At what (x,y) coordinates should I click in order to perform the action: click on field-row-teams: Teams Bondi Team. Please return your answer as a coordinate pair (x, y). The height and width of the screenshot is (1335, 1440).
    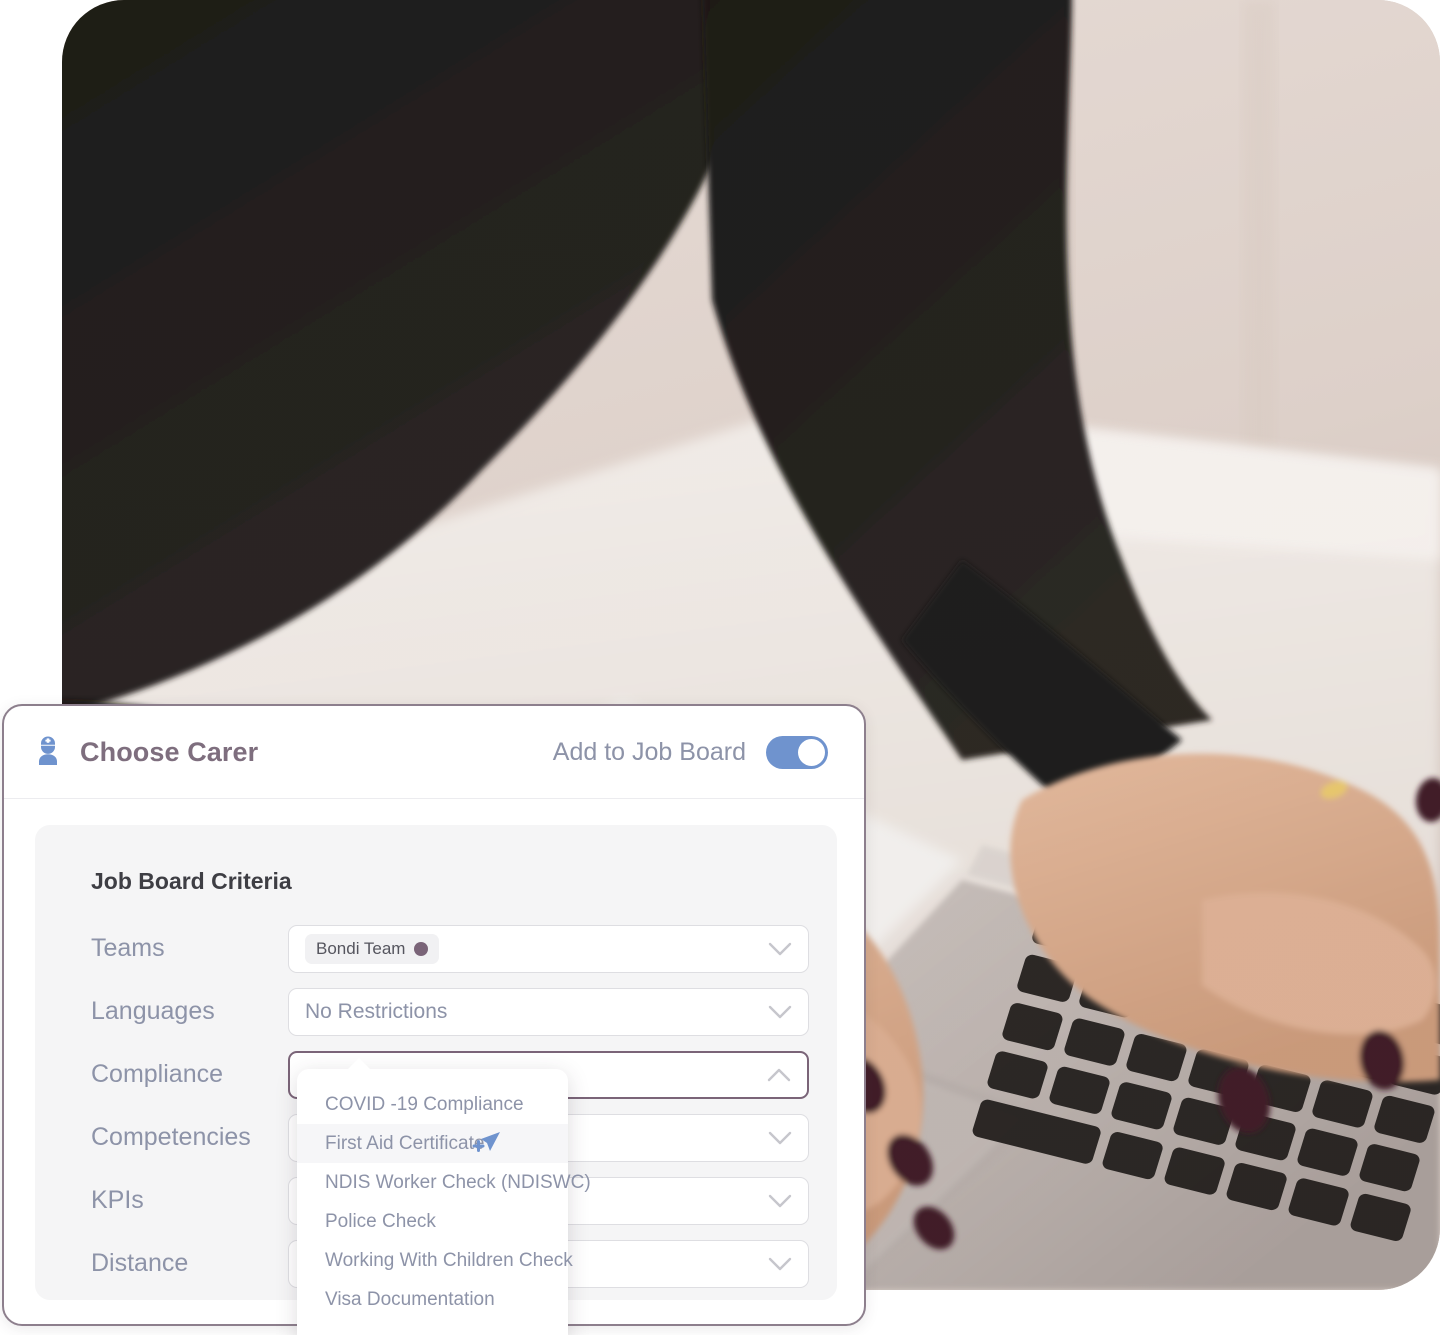
    Looking at the image, I should click on (436, 948).